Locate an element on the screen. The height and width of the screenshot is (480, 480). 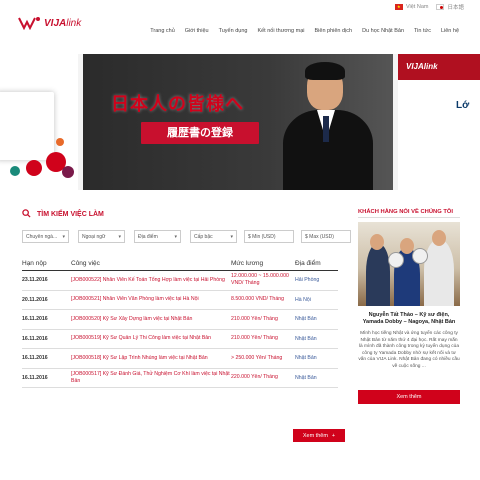
nav-contact: Liên hệ is located at coordinates (450, 31).